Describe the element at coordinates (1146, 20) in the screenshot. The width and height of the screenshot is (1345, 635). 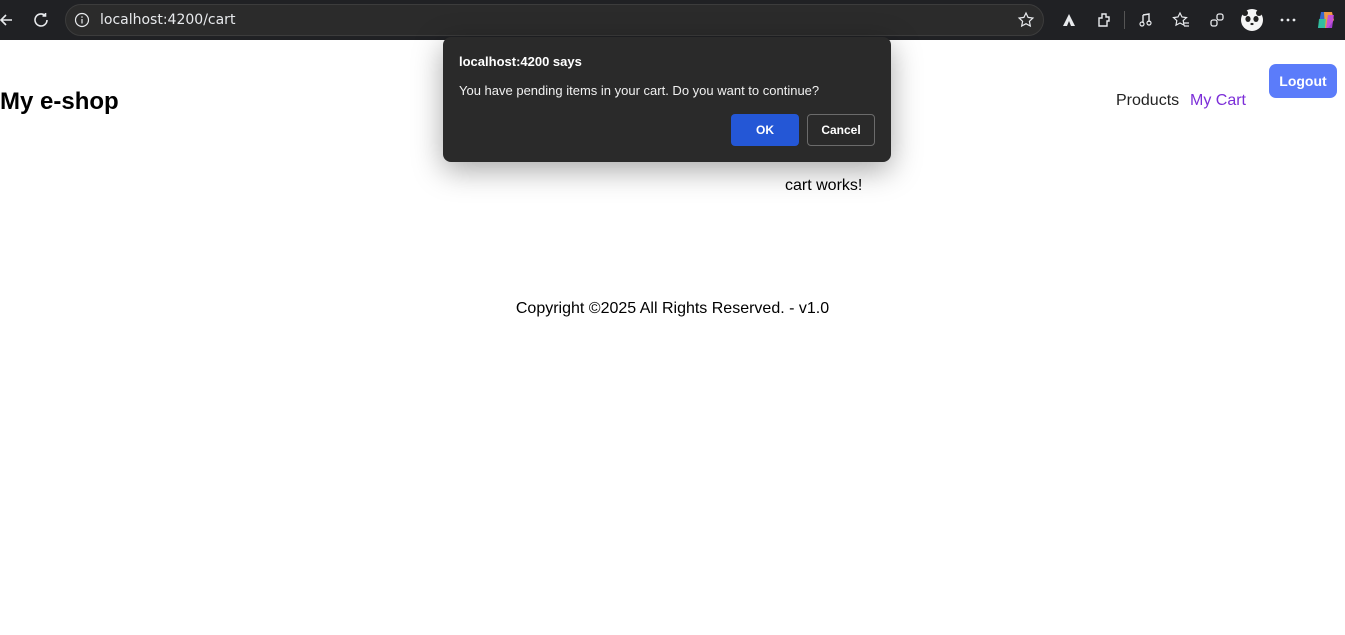
I see `media-icon` at that location.